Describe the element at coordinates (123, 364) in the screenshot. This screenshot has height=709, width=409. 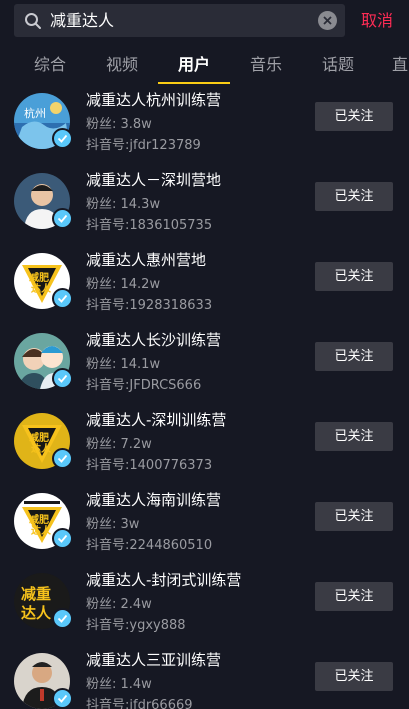
I see `follower-count: 粉丝: 14.1w` at that location.